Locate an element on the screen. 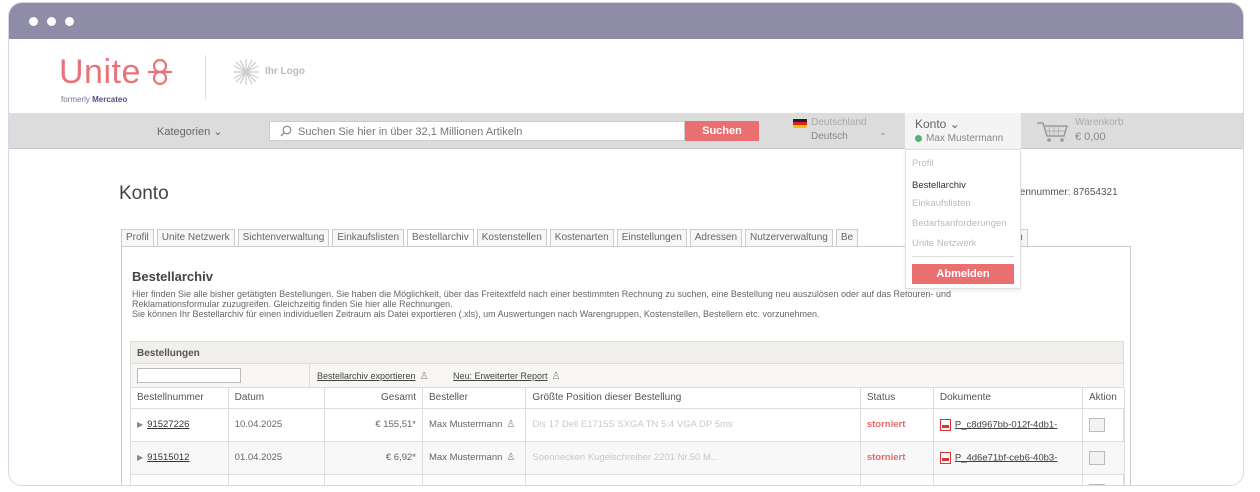 Image resolution: width=1260 pixels, height=492 pixels. window-dot-close is located at coordinates (33, 21).